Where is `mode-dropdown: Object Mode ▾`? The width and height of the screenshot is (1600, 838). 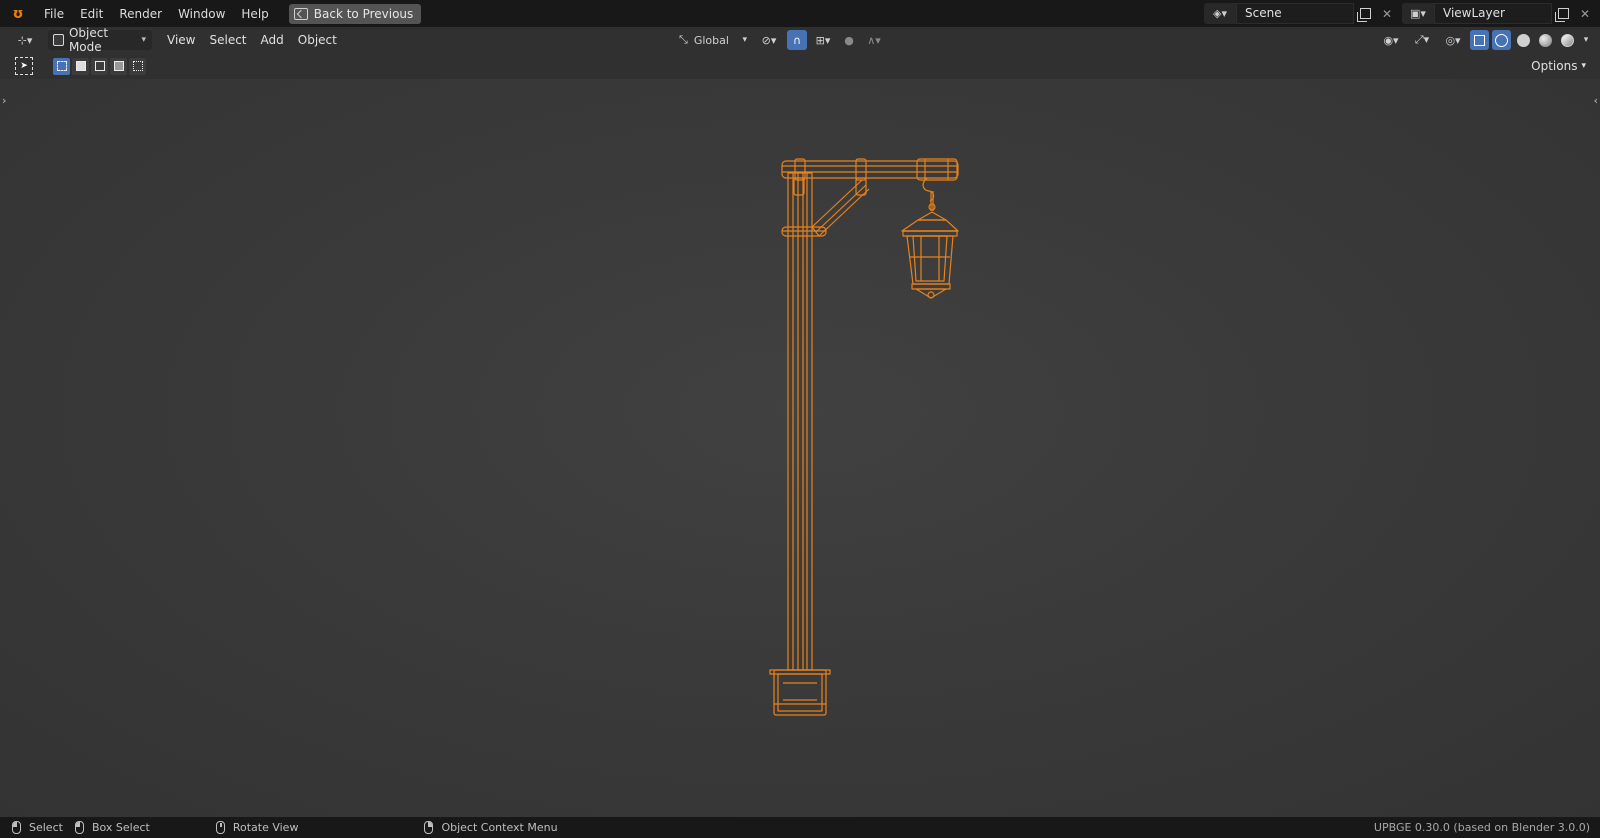
mode-dropdown: Object Mode ▾ is located at coordinates (100, 40).